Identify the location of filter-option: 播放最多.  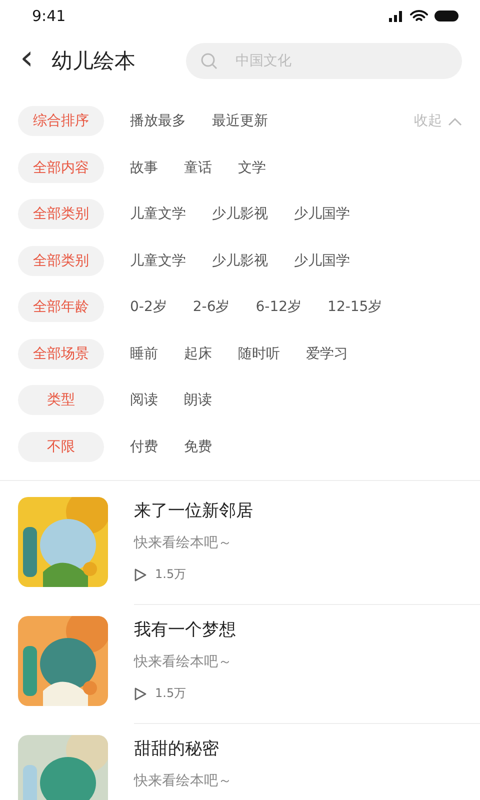
(158, 121).